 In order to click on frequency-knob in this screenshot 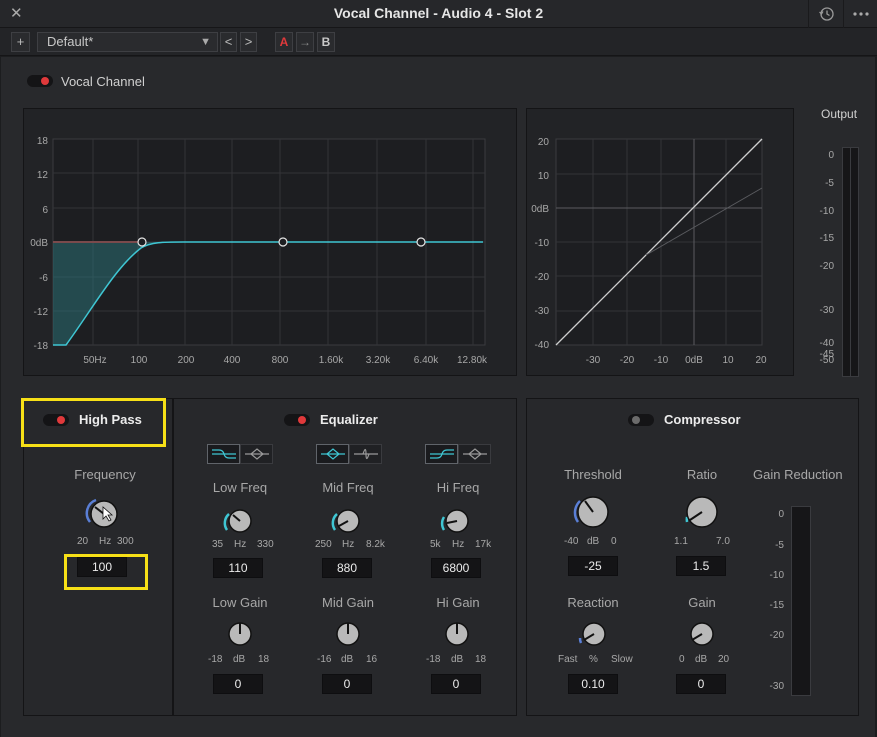, I will do `click(104, 515)`.